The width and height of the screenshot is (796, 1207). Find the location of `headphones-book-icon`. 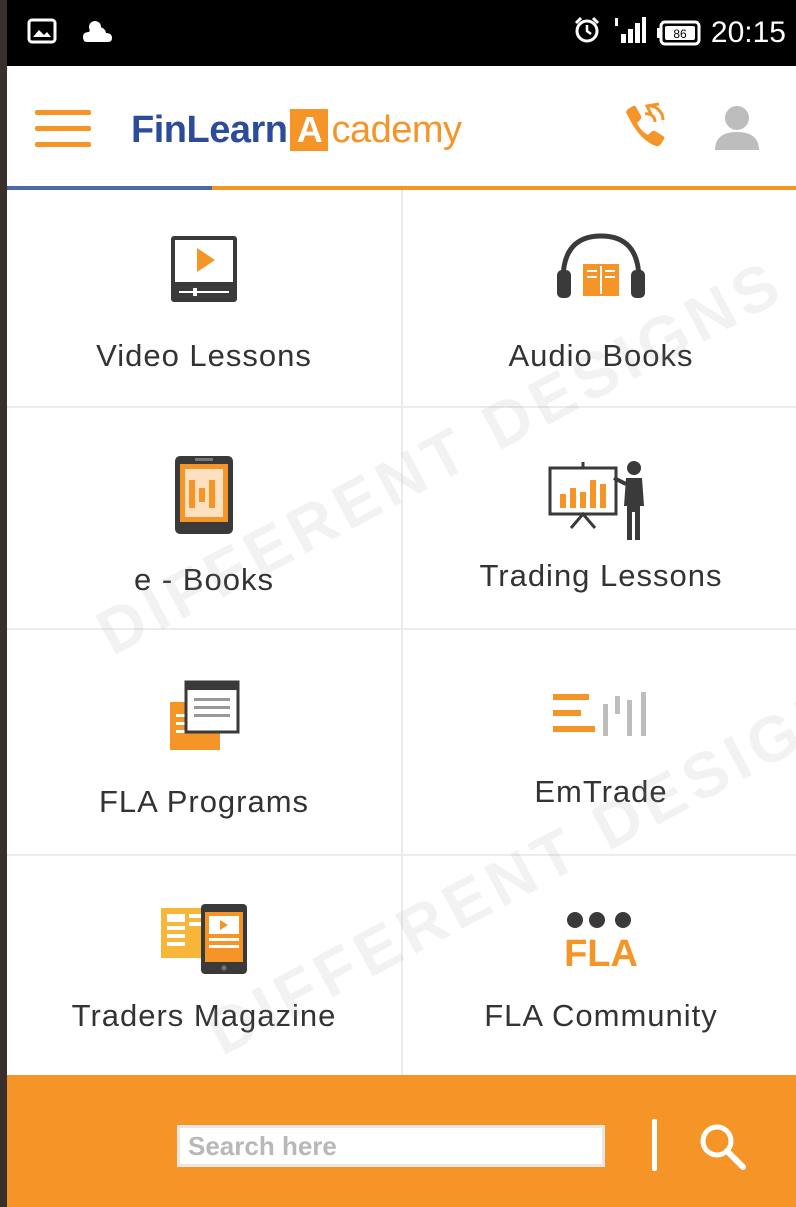

headphones-book-icon is located at coordinates (601, 268).